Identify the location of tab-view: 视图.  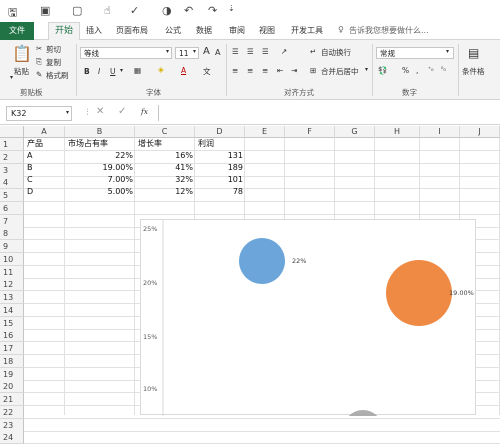
(267, 30).